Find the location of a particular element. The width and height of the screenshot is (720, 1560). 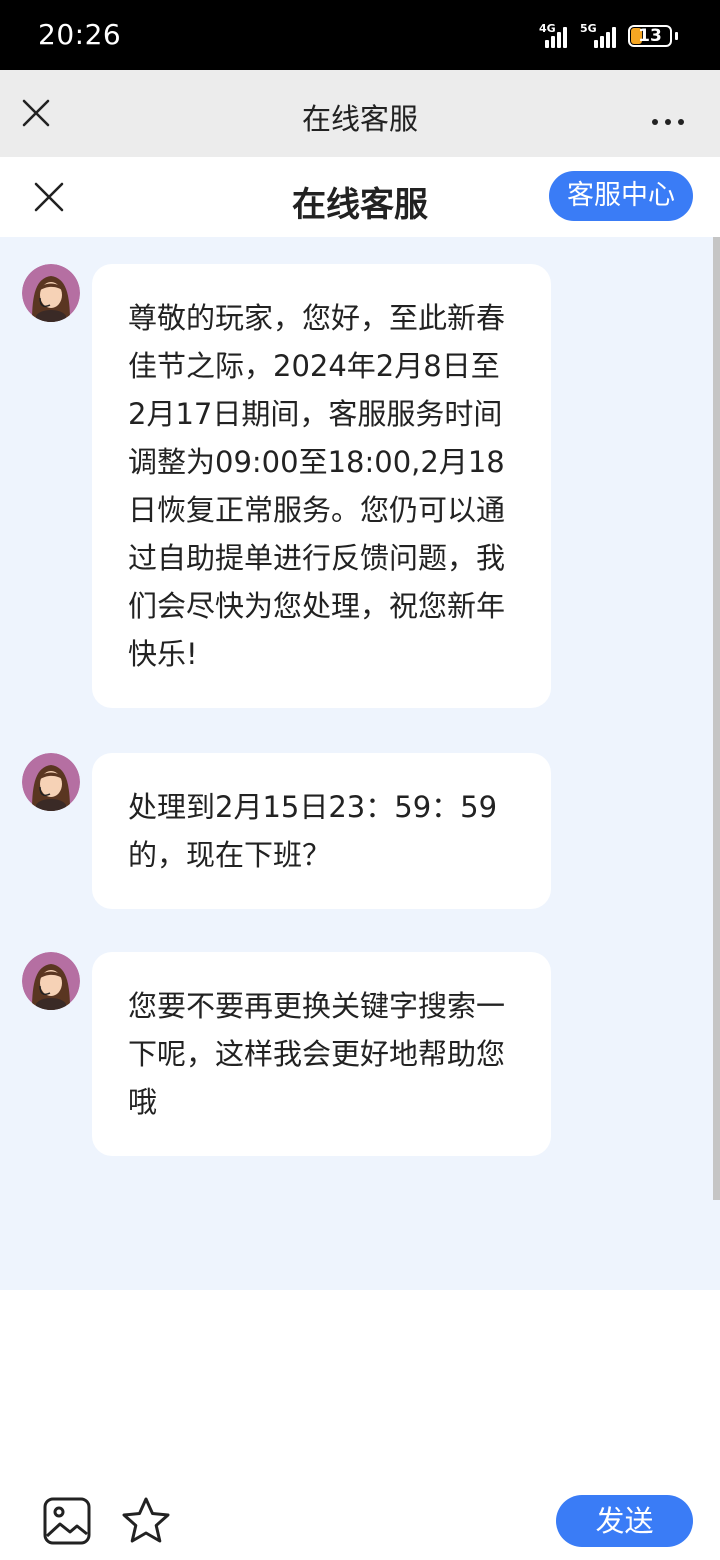

send-button: 发送 is located at coordinates (624, 1521).